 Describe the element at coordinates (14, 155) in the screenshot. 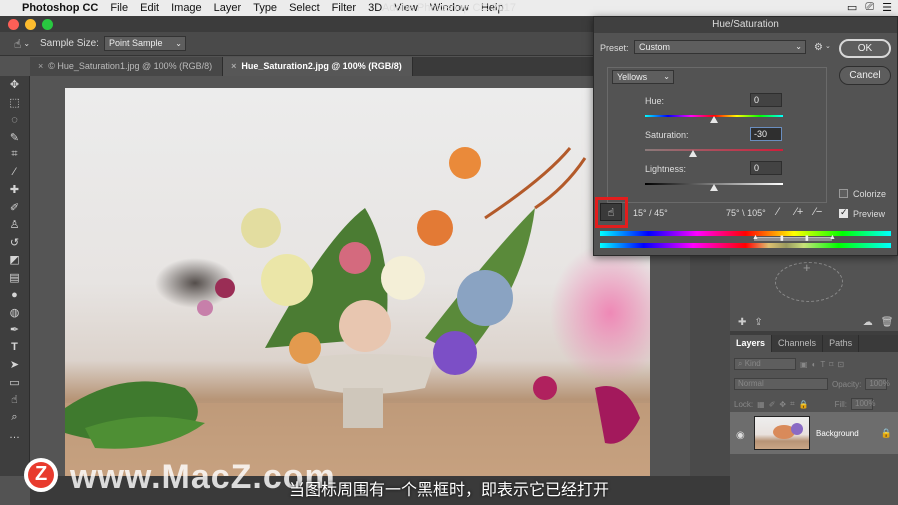

I see `crop-tool-icon: ⌗` at that location.